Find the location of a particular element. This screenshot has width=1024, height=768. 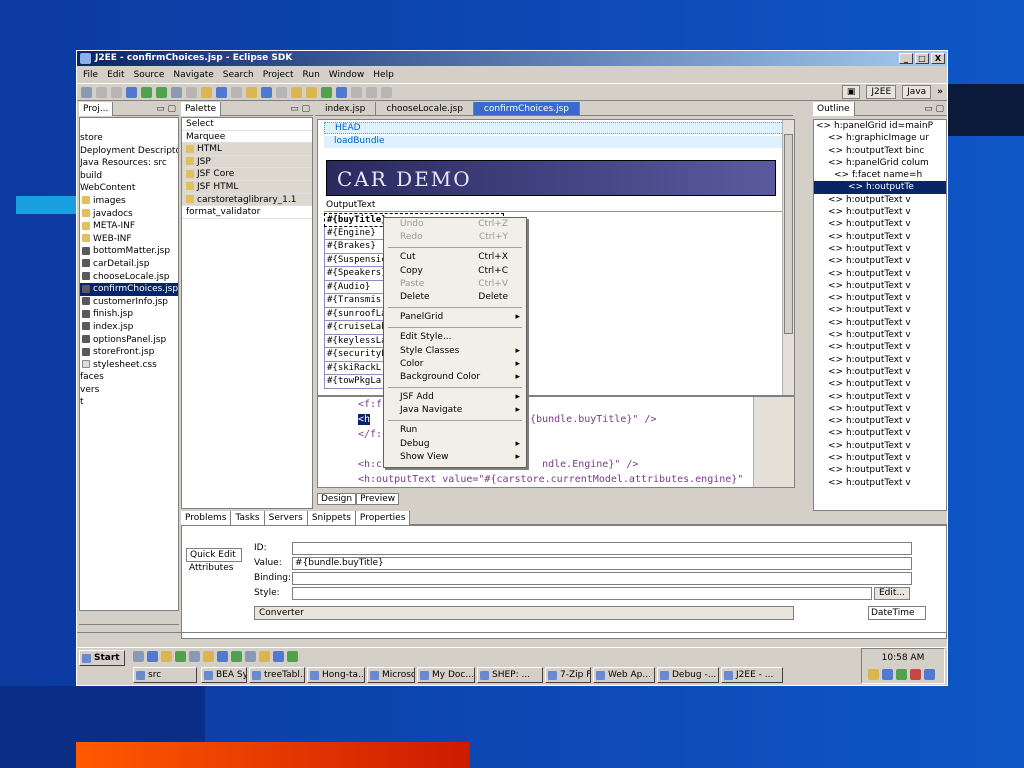

context-menu-item-background-color: Background Color ▸ is located at coordinates (455, 377).